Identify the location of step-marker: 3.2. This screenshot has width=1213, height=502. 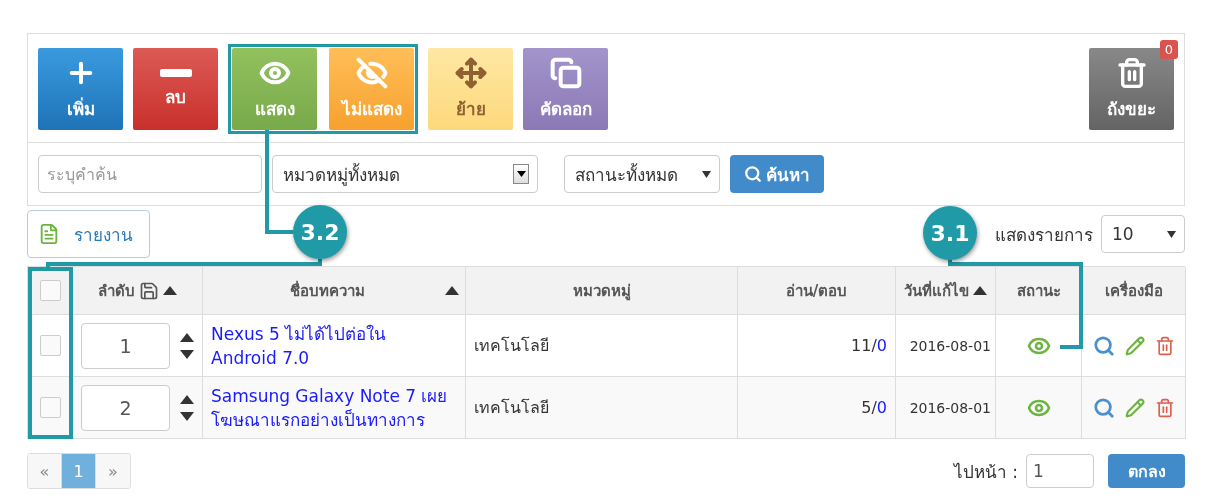
(320, 232).